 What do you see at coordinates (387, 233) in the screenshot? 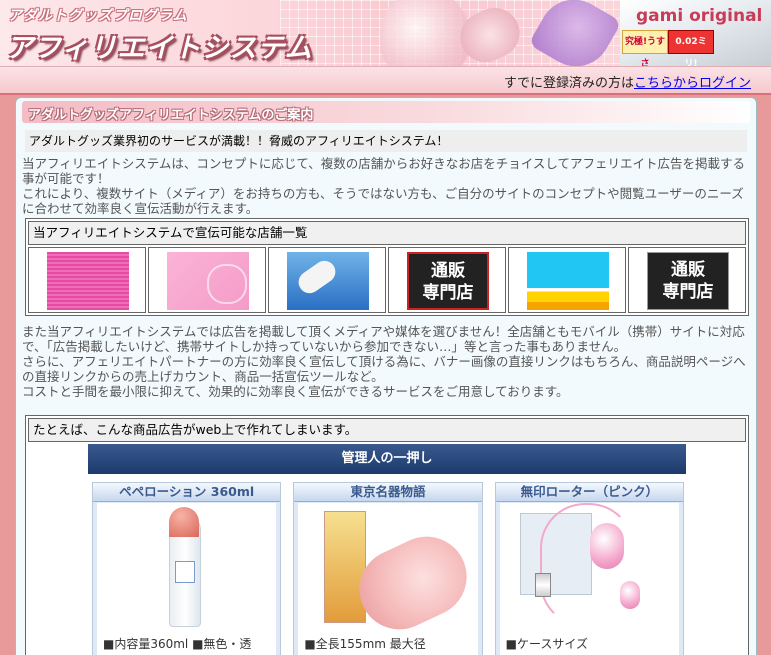
I see `shop-list-heading: 当アフィリエイトシステムで宣伝可能な店舗一覧` at bounding box center [387, 233].